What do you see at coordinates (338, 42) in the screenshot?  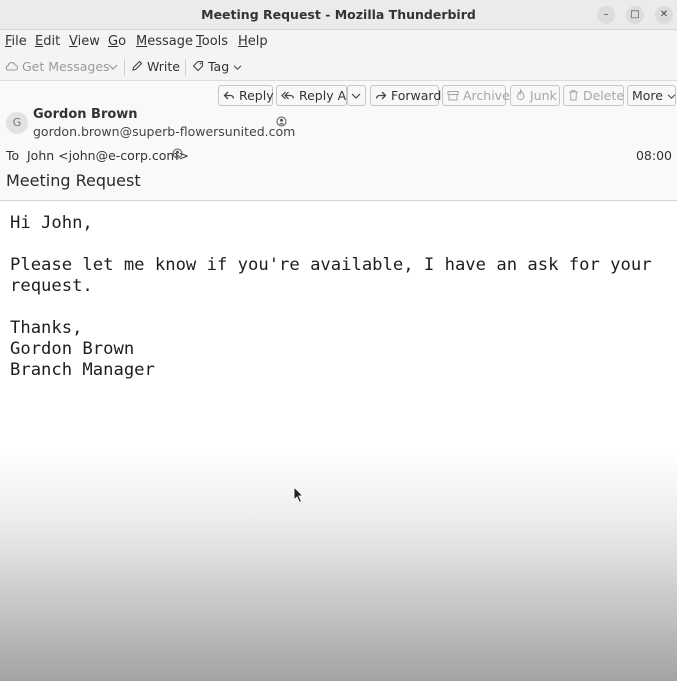 I see `menu-bar: File Edit View Go Message Tools Help` at bounding box center [338, 42].